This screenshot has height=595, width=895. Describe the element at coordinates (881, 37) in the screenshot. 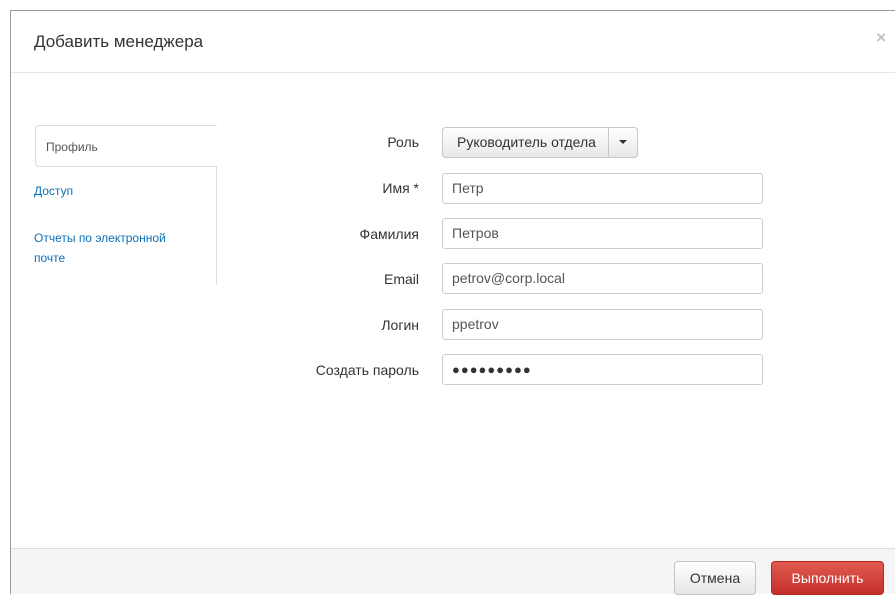

I see `close-icon: ×` at that location.